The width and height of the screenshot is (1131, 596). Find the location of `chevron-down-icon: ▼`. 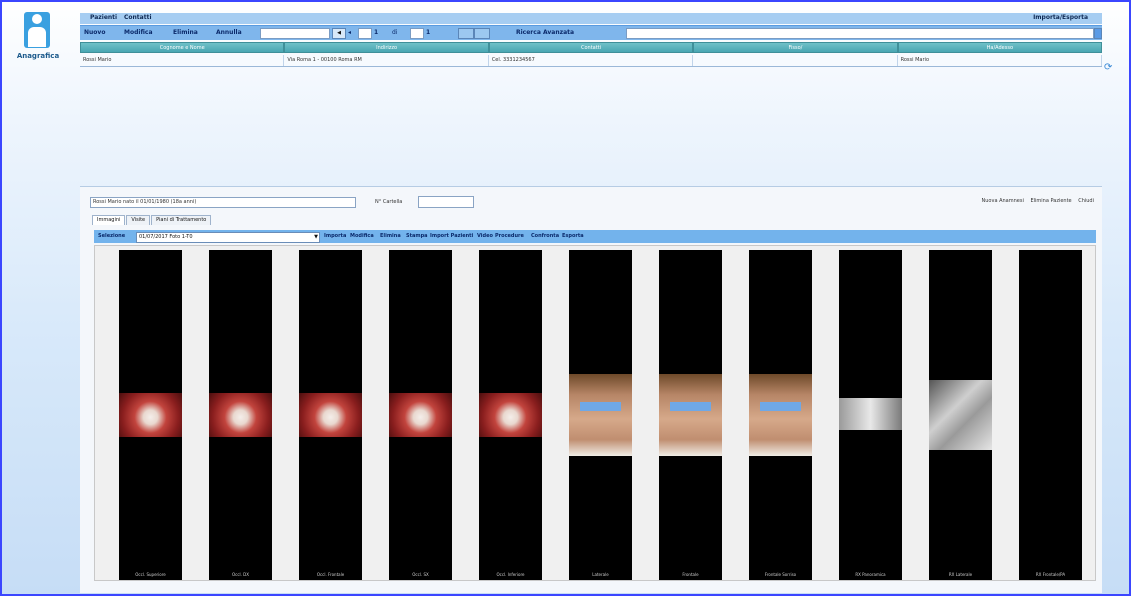

chevron-down-icon: ▼ is located at coordinates (316, 237).